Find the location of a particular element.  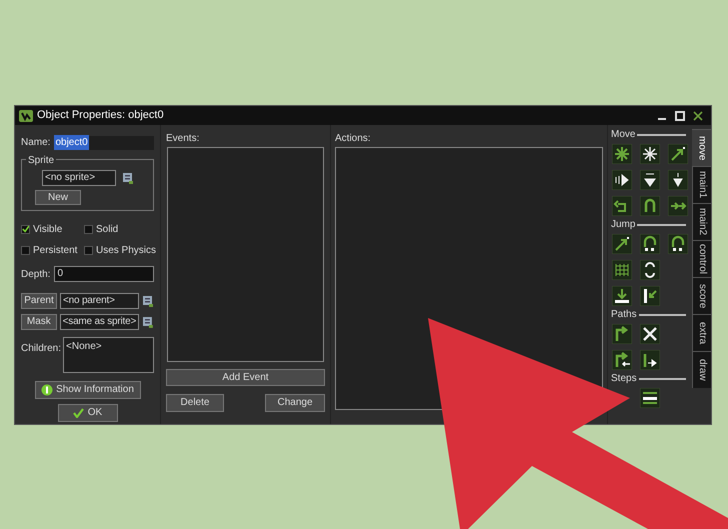

group-label: Sprite is located at coordinates (41, 160).